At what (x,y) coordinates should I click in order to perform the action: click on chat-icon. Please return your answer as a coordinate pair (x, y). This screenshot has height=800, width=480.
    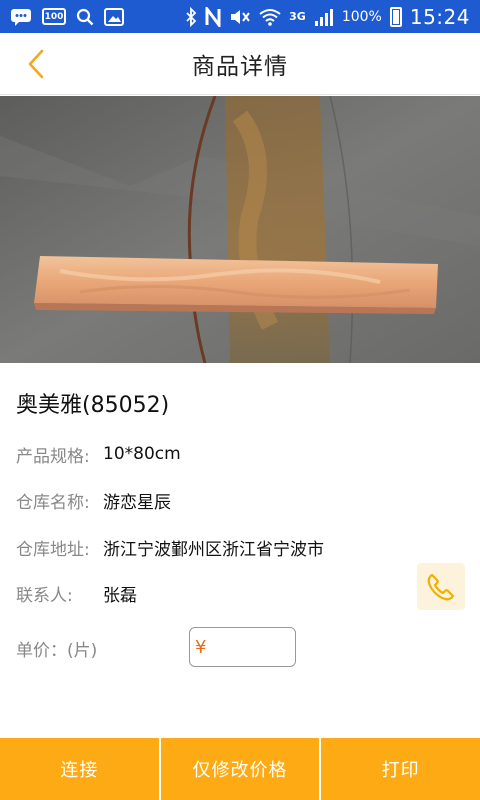
    Looking at the image, I should click on (21, 17).